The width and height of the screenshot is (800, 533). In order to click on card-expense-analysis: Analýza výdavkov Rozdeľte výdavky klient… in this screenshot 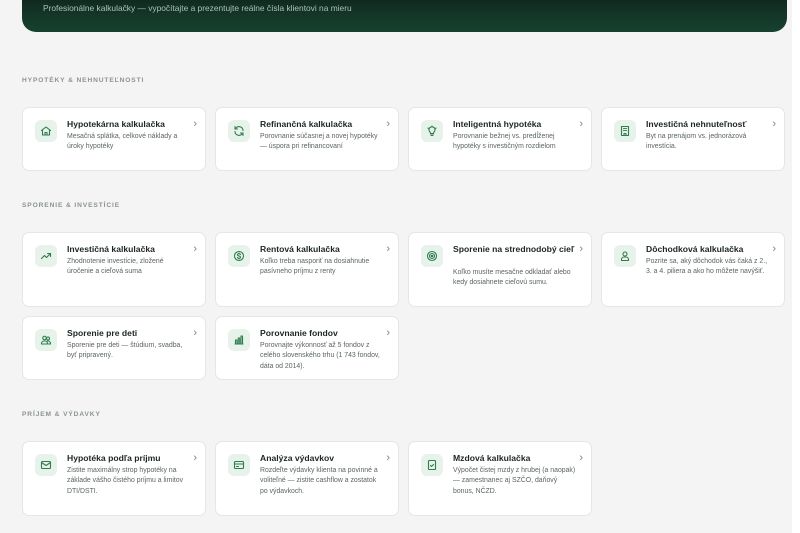, I will do `click(307, 478)`.